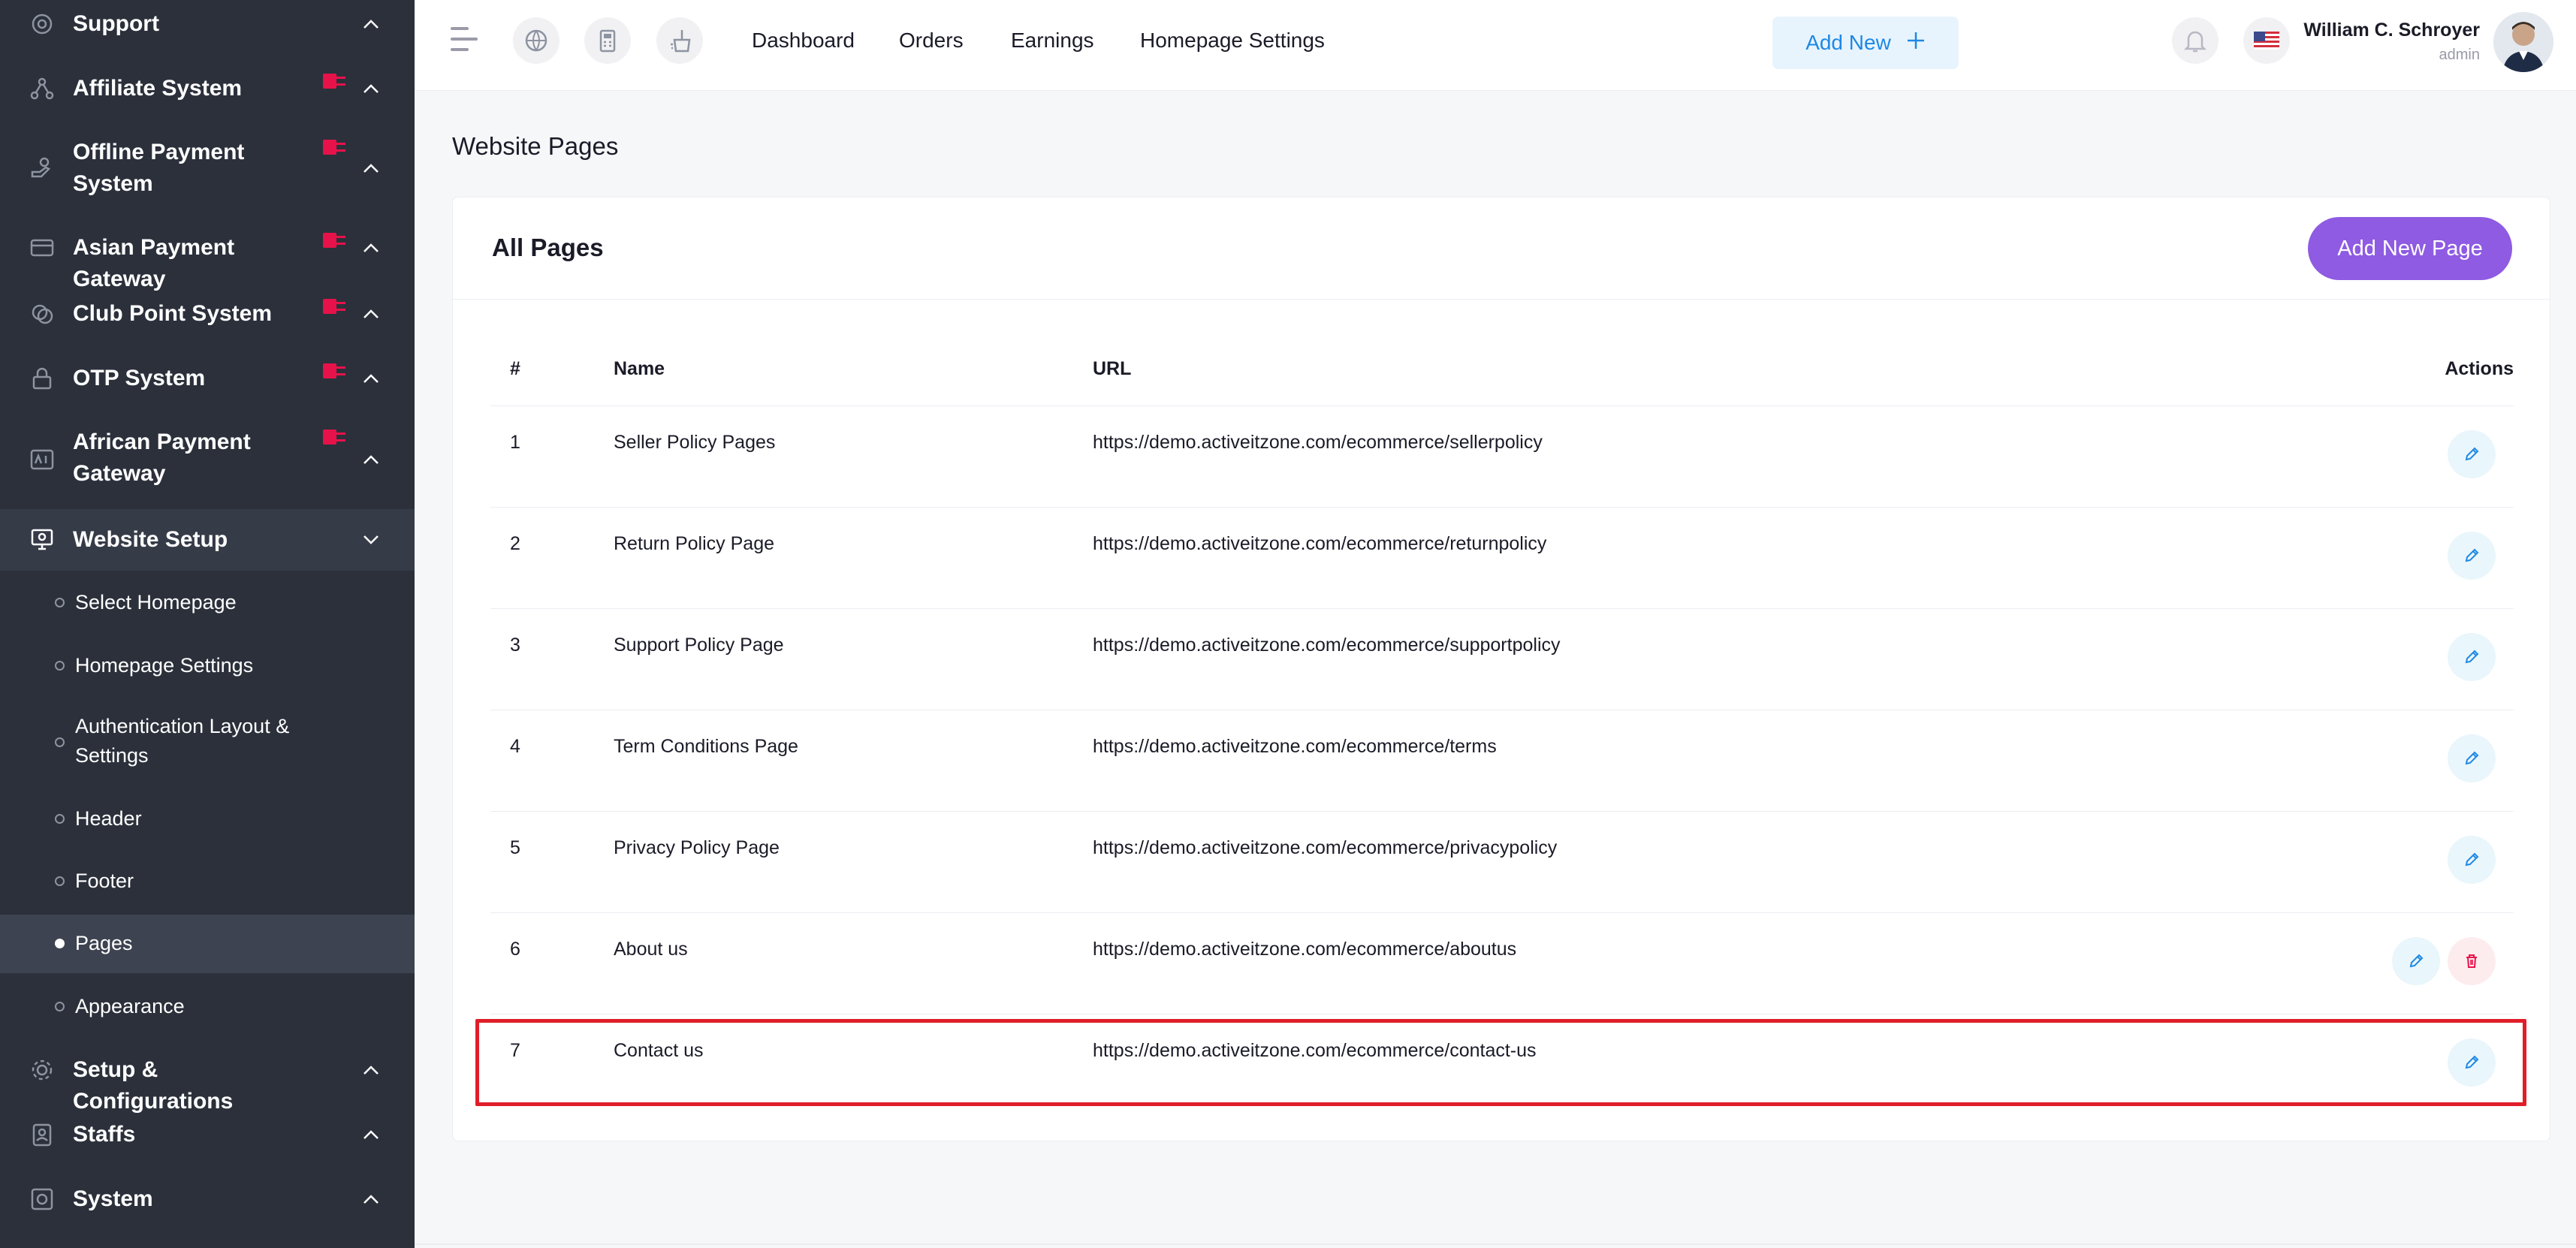 This screenshot has height=1248, width=2576. Describe the element at coordinates (515, 543) in the screenshot. I see `row-number: 2` at that location.